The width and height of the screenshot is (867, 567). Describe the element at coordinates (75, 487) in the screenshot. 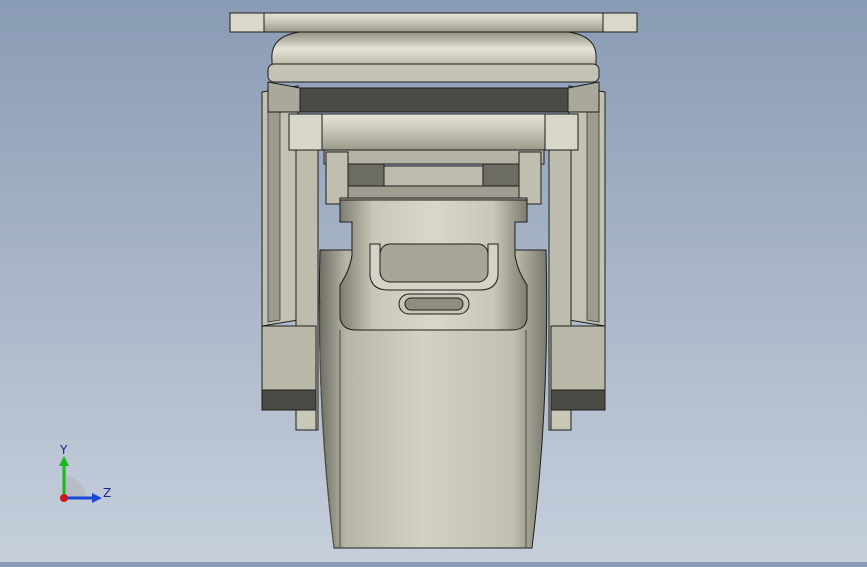

I see `triad-plane-shade` at that location.